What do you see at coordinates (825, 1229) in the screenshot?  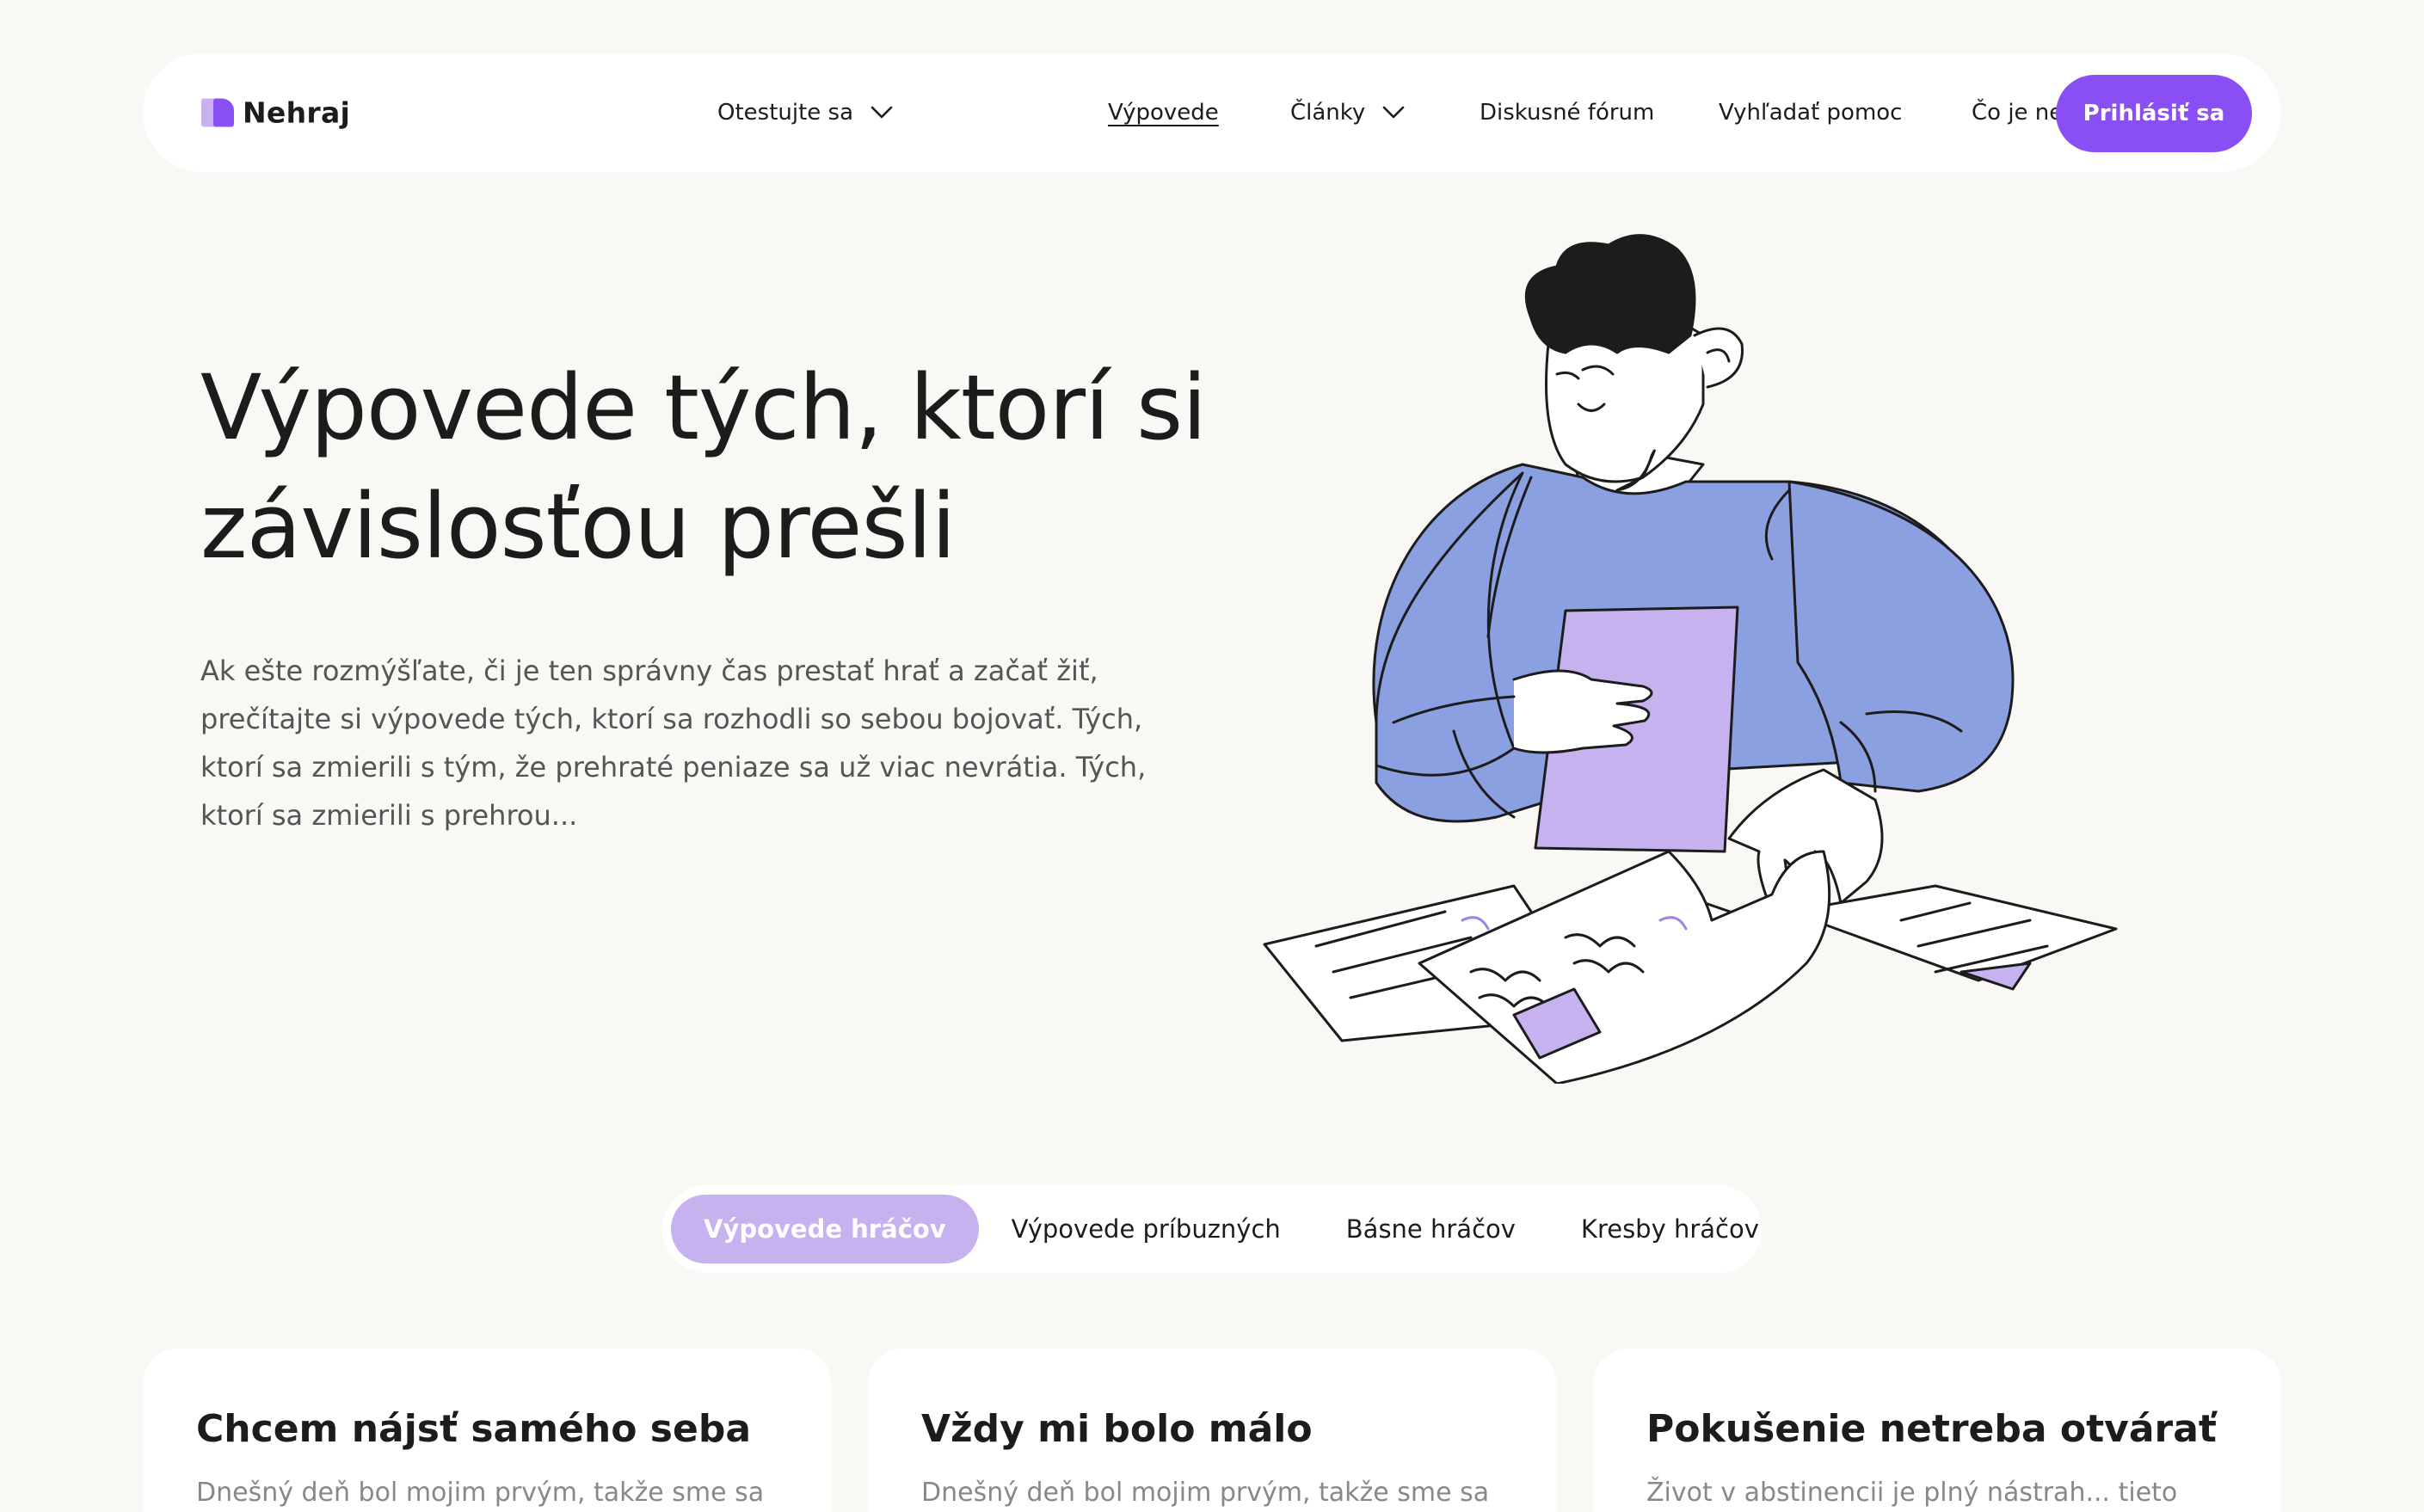 I see `tab-vypovede-hracov: Výpovede hráčov` at bounding box center [825, 1229].